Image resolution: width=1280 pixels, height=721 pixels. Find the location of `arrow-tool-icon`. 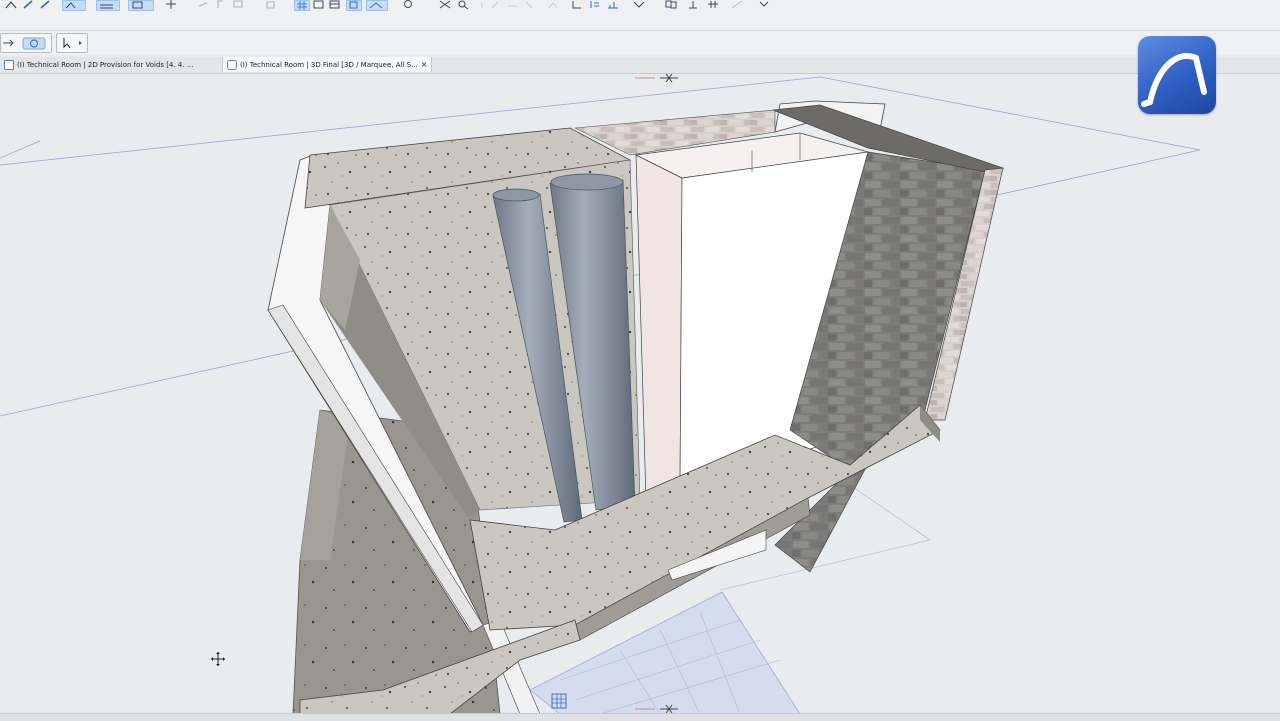

arrow-tool-icon is located at coordinates (11, 4).